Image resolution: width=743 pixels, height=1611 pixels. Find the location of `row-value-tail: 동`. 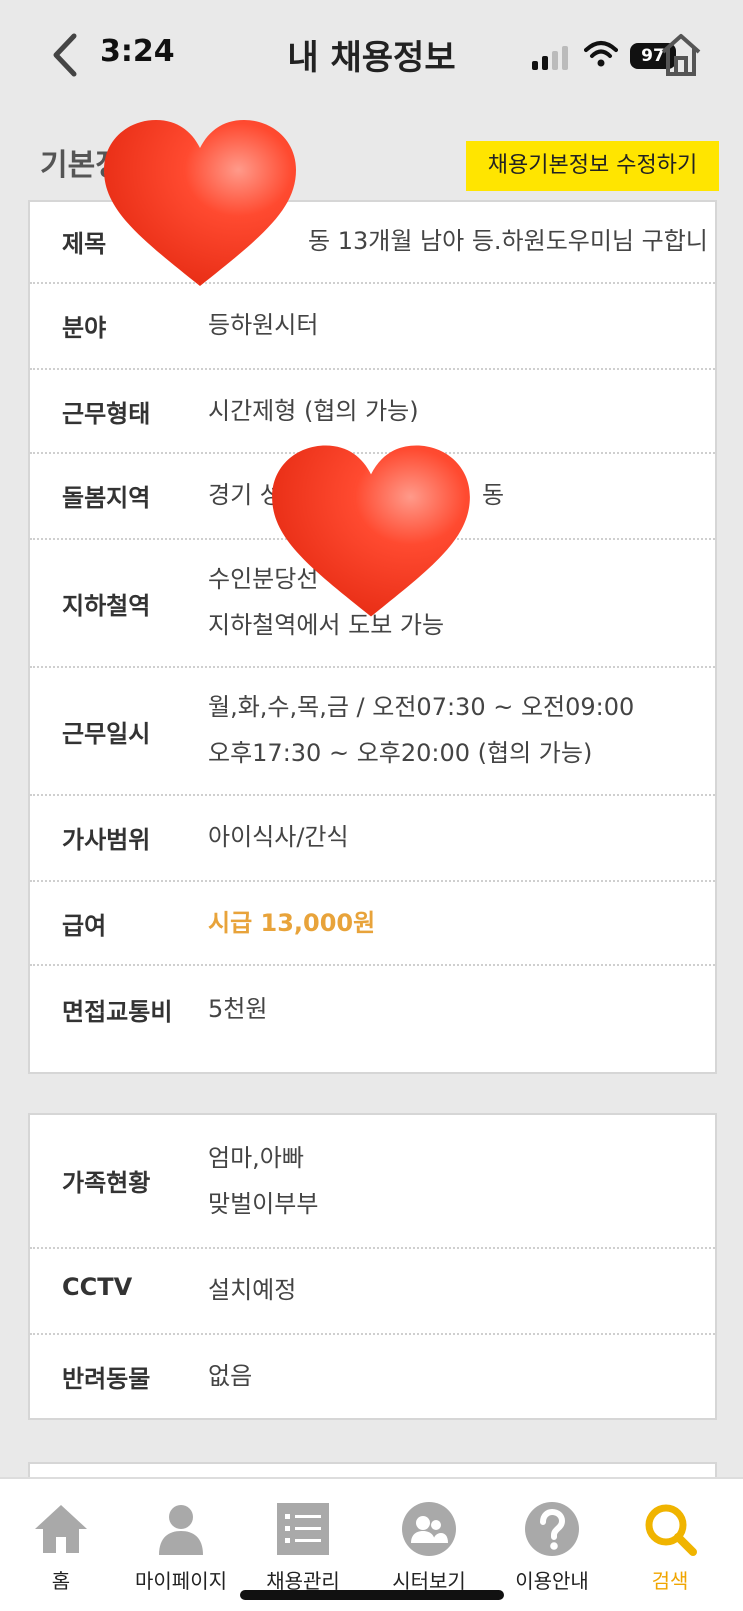

row-value-tail: 동 is located at coordinates (493, 495).